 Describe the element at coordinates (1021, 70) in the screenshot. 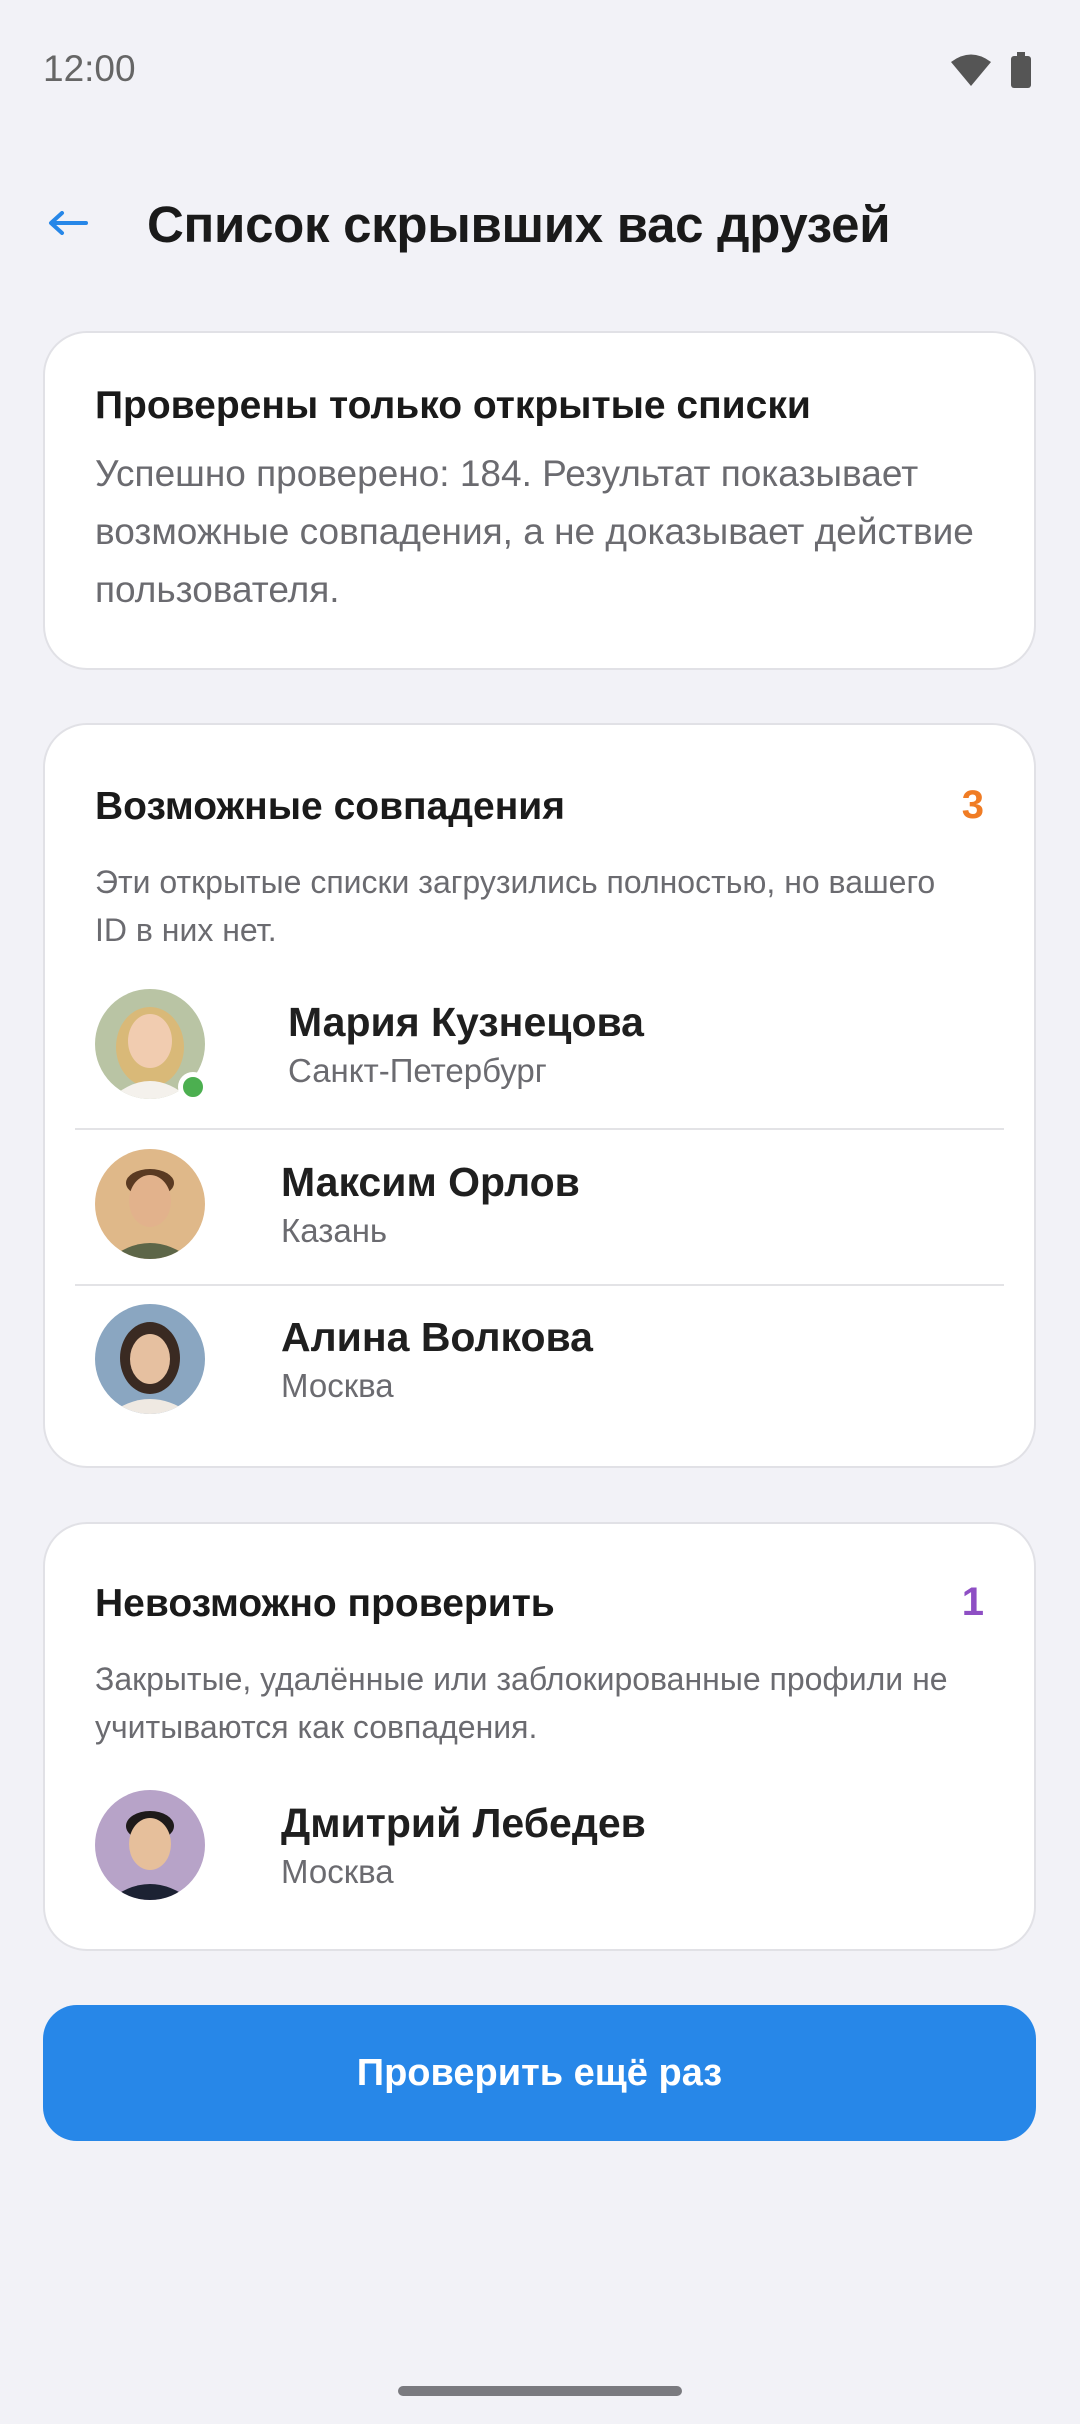

I see `battery-icon` at that location.